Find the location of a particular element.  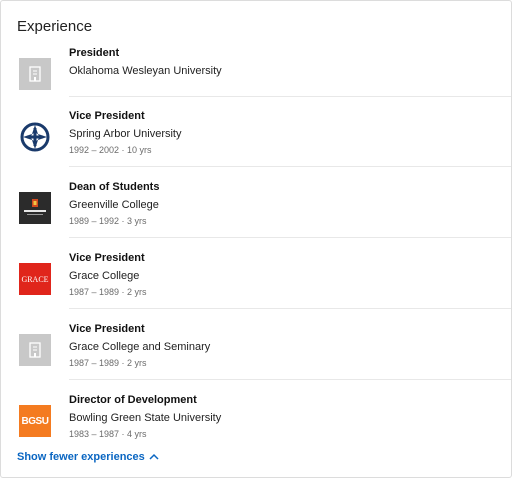

company-name: Bowling Green State University is located at coordinates (145, 418).